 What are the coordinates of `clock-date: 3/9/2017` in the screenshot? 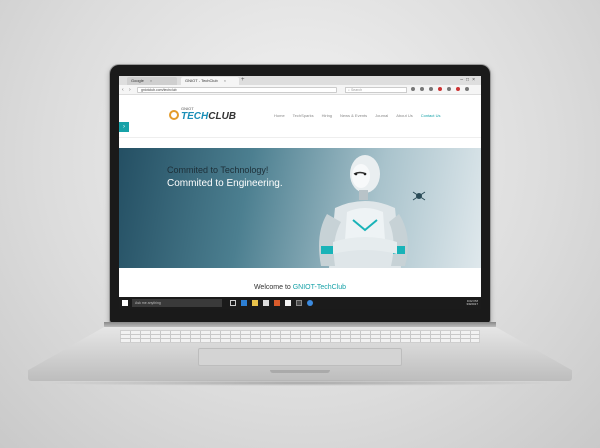 It's located at (472, 304).